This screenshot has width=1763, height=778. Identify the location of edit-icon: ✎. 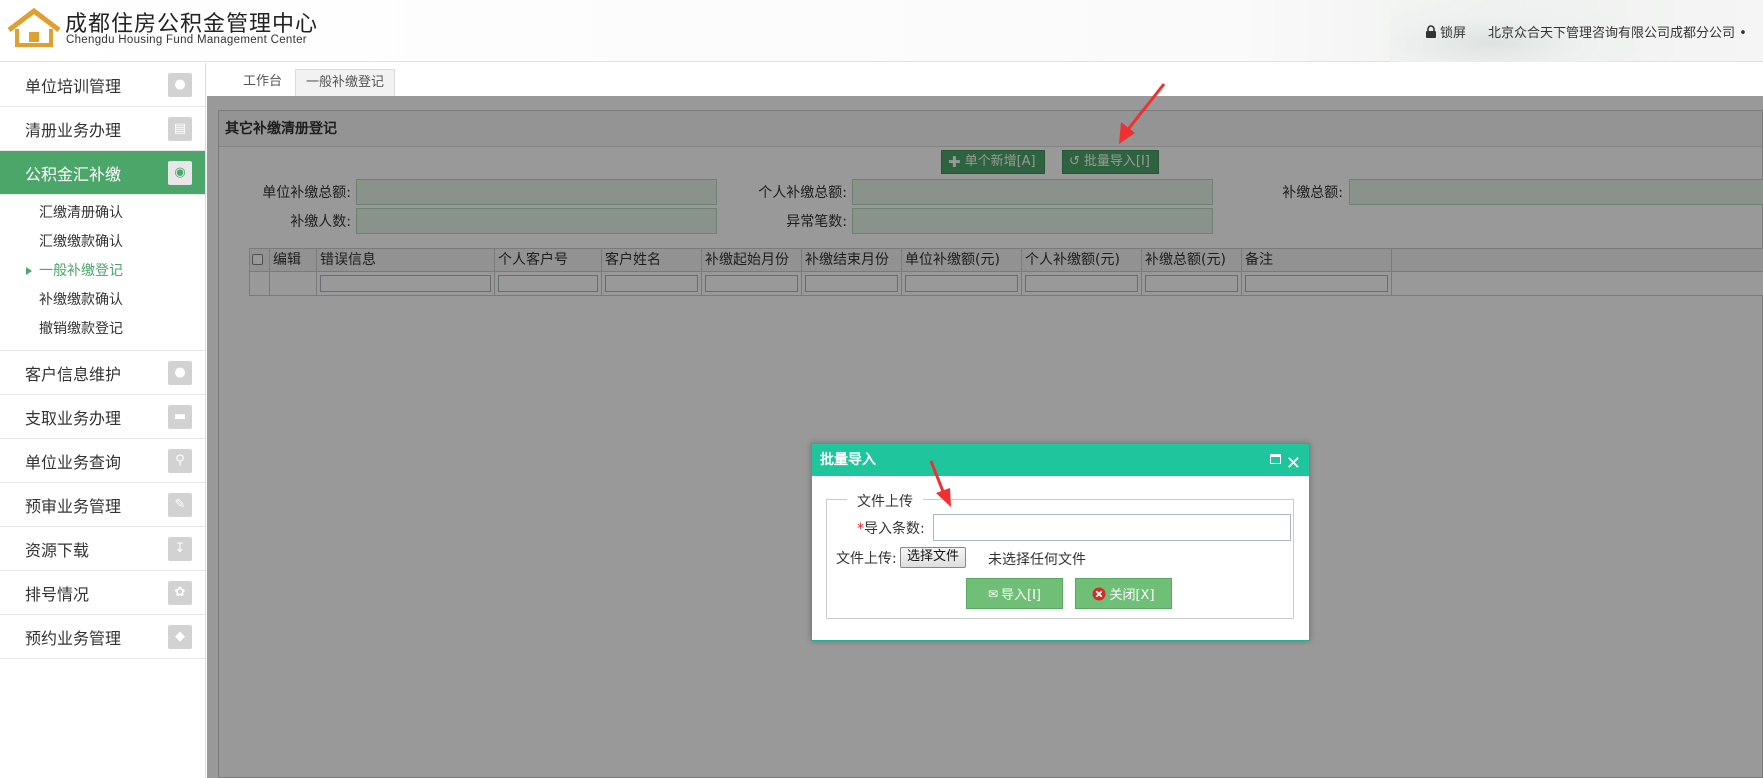
(180, 504).